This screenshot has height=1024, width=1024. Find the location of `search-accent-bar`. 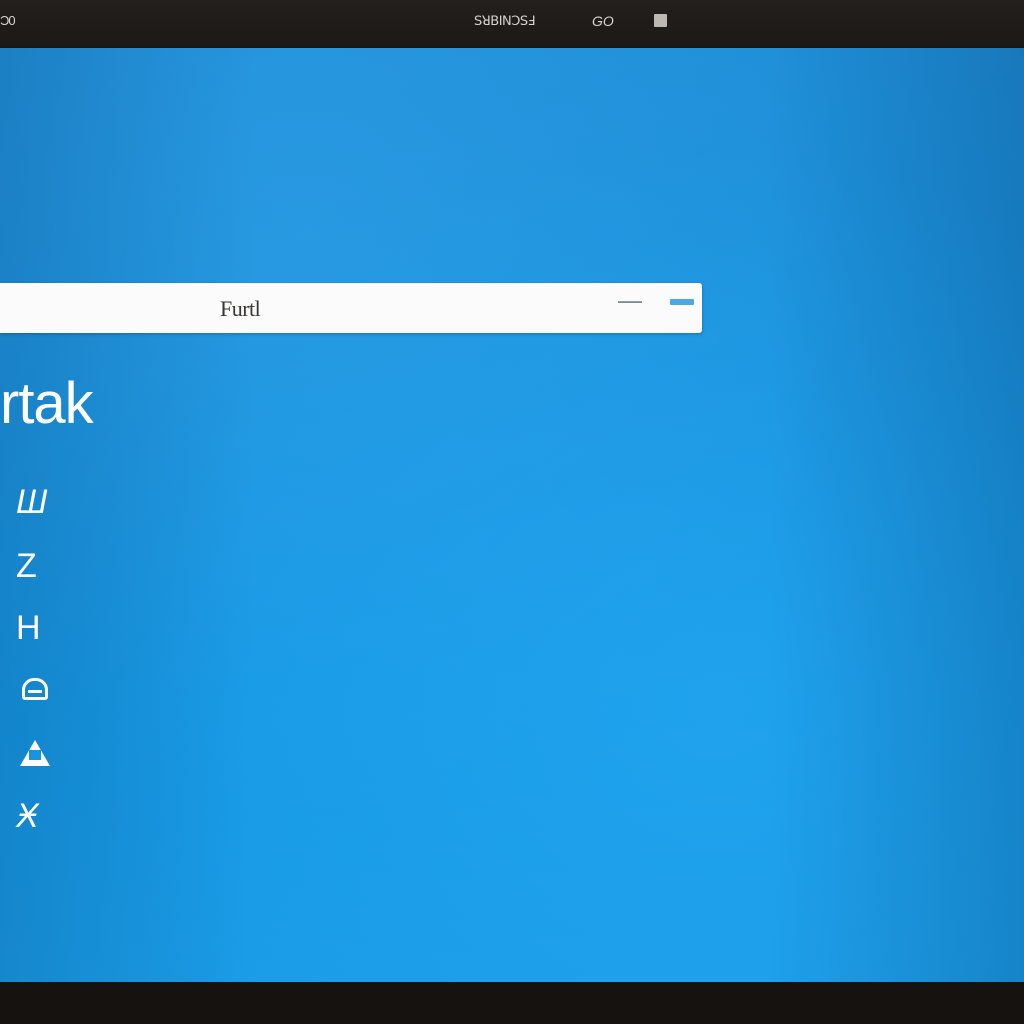

search-accent-bar is located at coordinates (682, 302).